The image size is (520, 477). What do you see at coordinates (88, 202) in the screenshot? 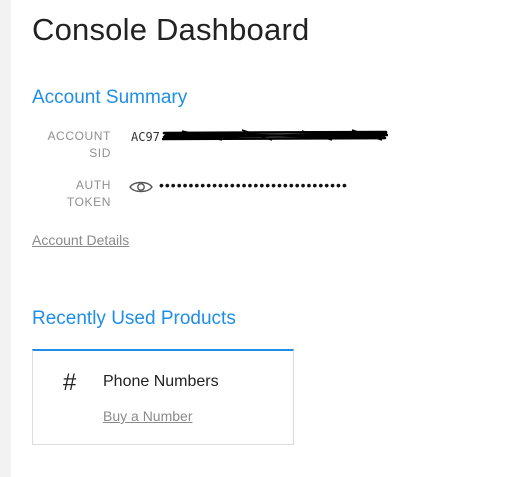
I see `auth-token-label-line2: TOKEN` at bounding box center [88, 202].